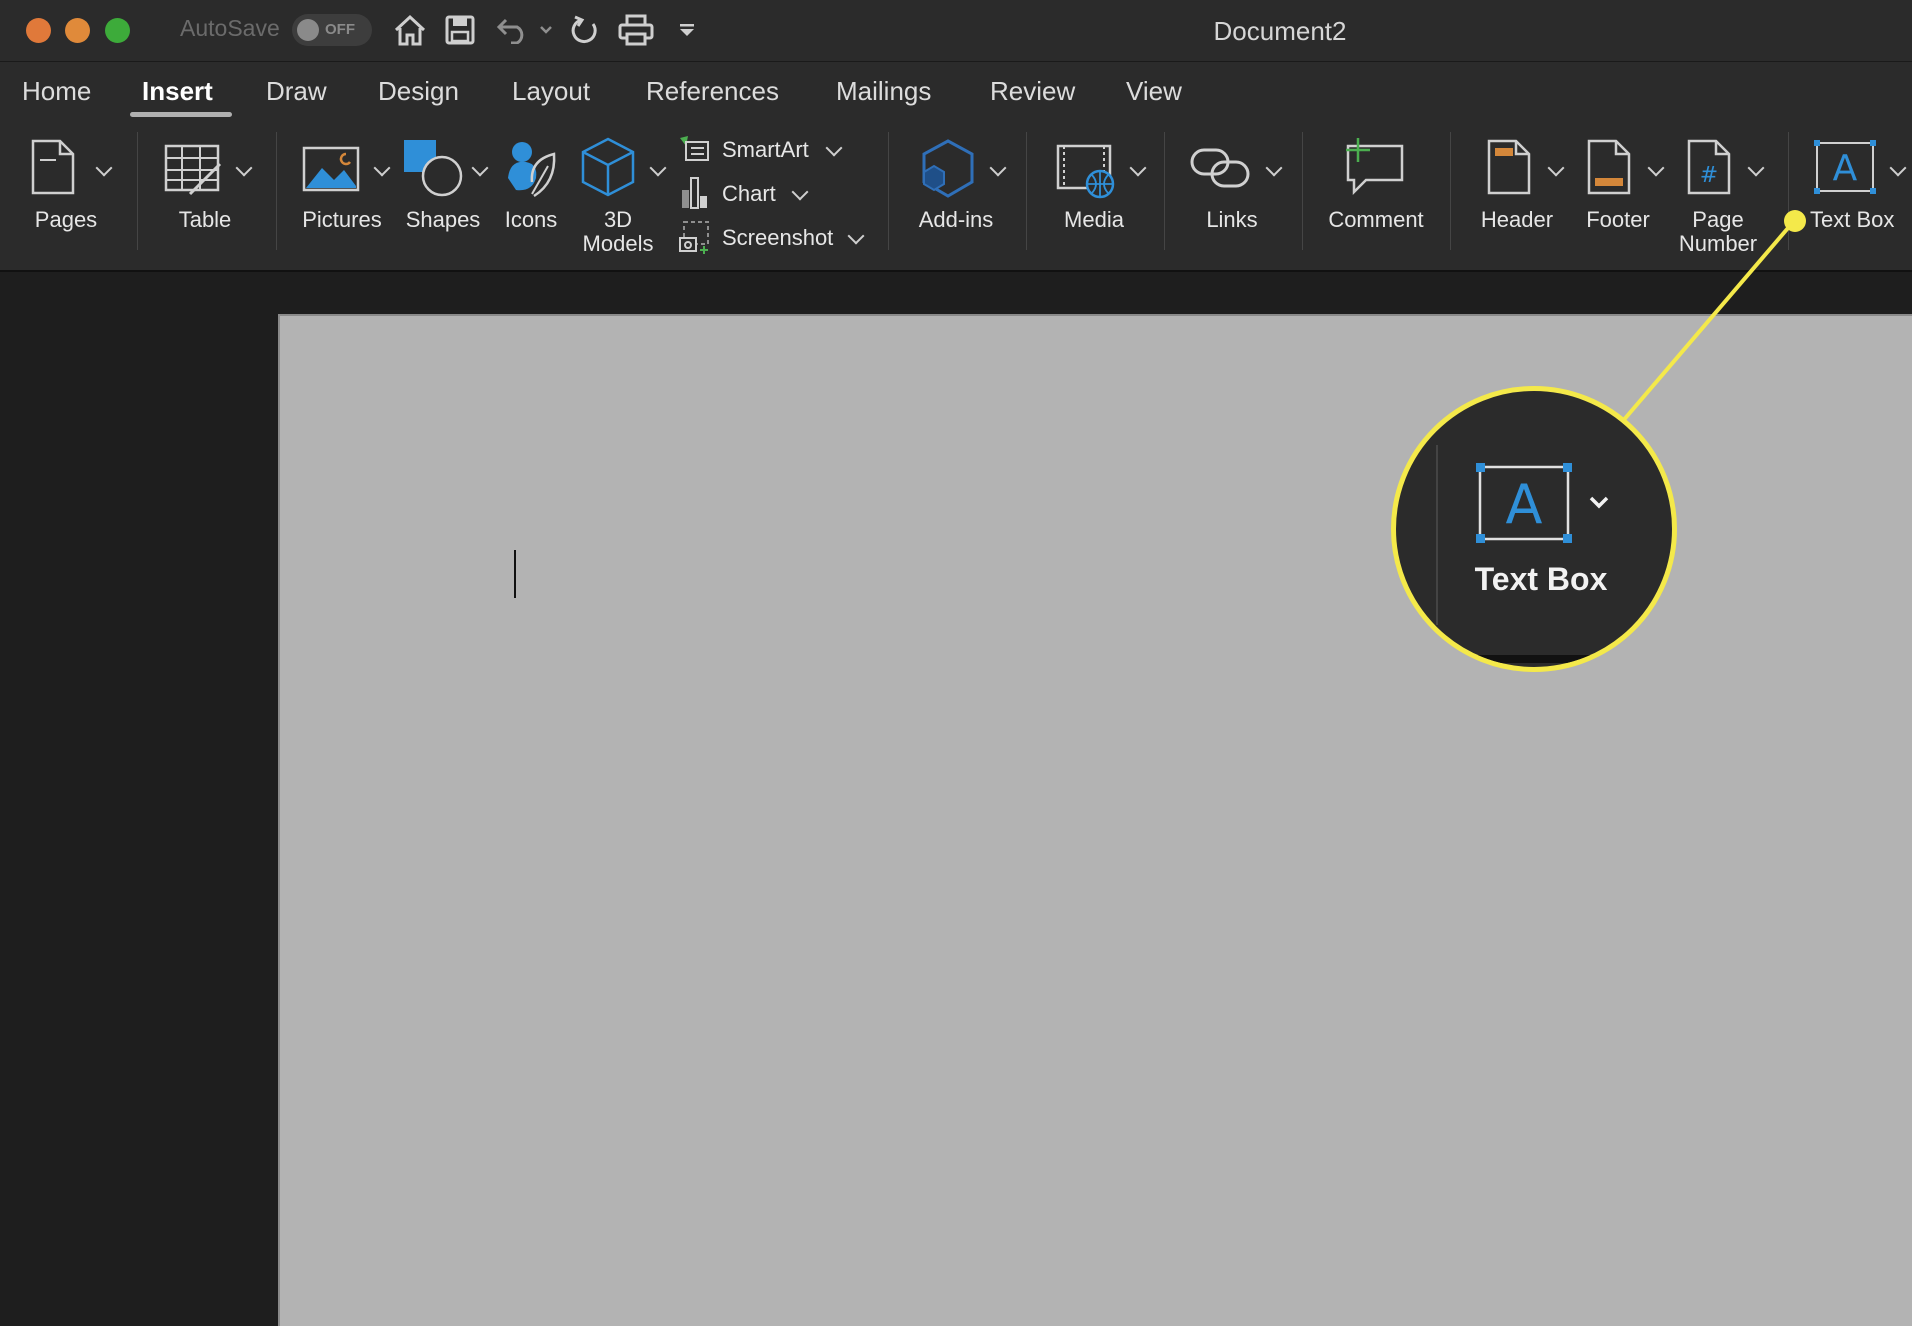 The width and height of the screenshot is (1912, 1326). Describe the element at coordinates (1437, 535) in the screenshot. I see `callout-divider` at that location.